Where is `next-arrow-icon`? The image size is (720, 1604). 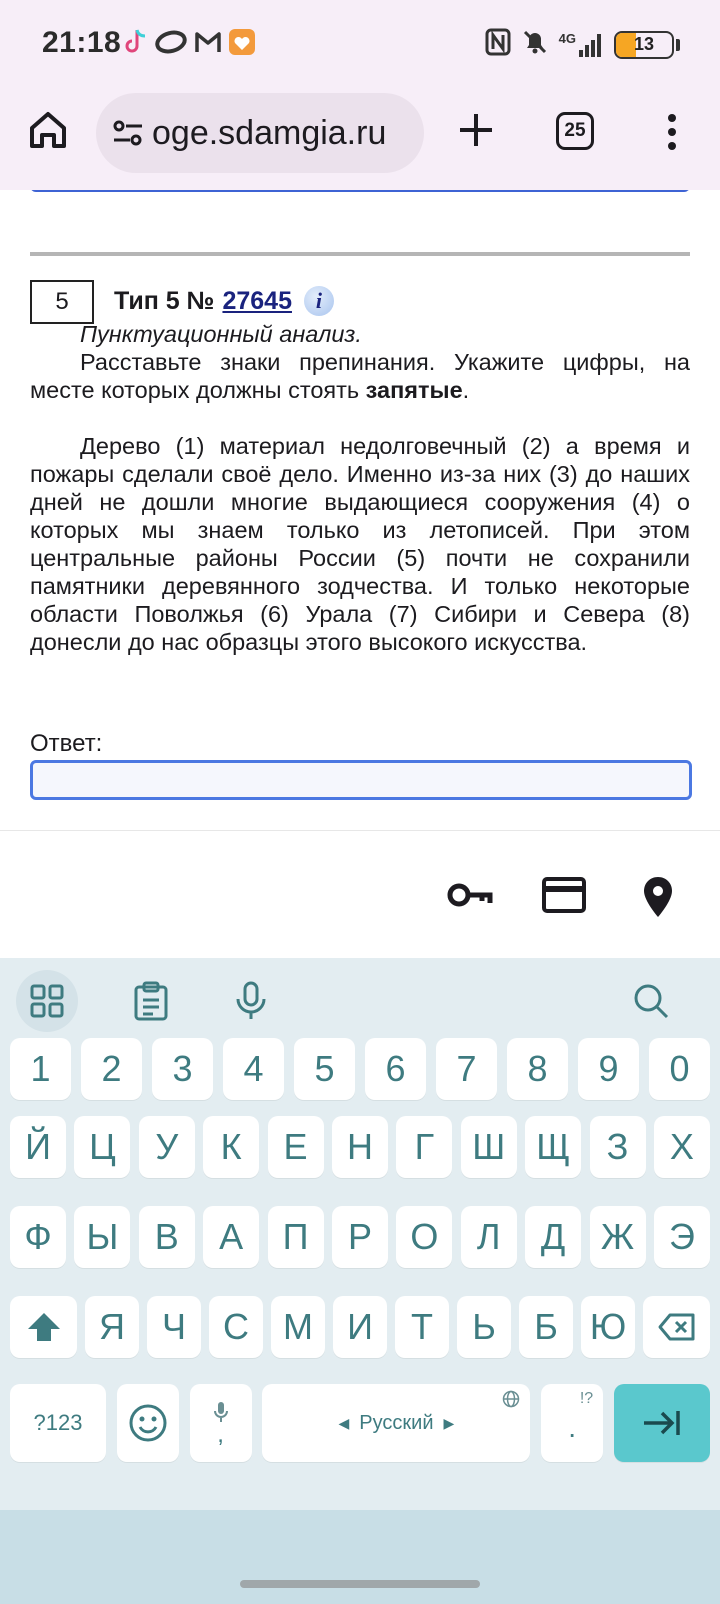 next-arrow-icon is located at coordinates (661, 1423).